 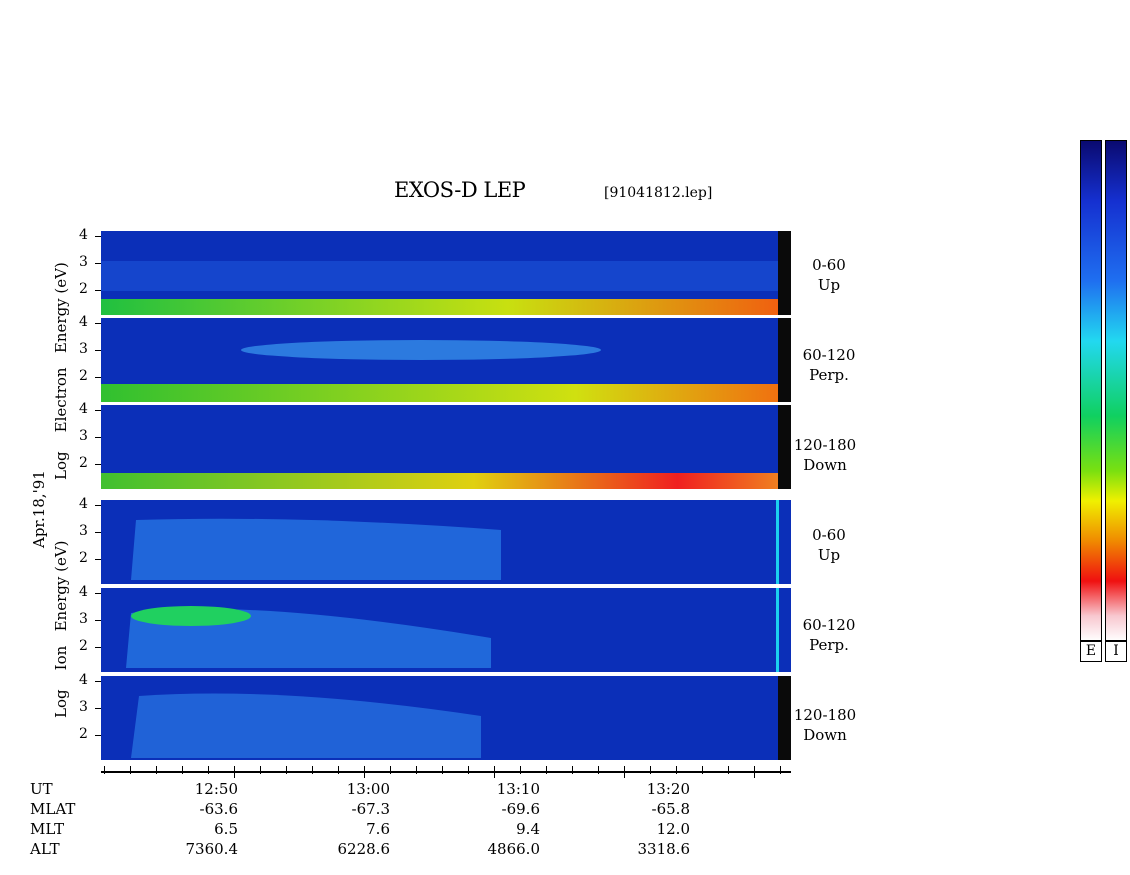 I want to click on i-panel2-label: 60-120 Perp., so click(x=829, y=635).